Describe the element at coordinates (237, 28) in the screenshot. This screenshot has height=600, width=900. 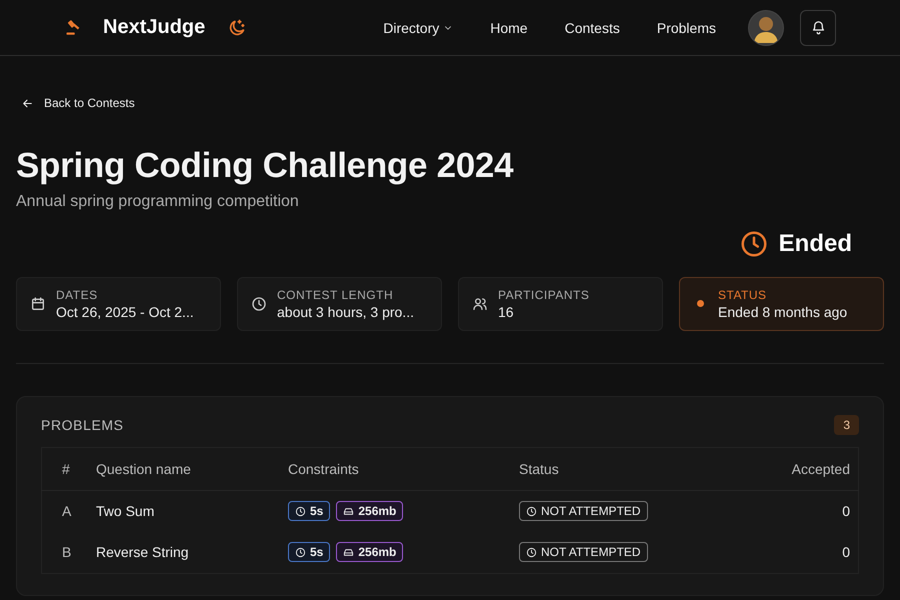
I see `moon-stars-icon` at that location.